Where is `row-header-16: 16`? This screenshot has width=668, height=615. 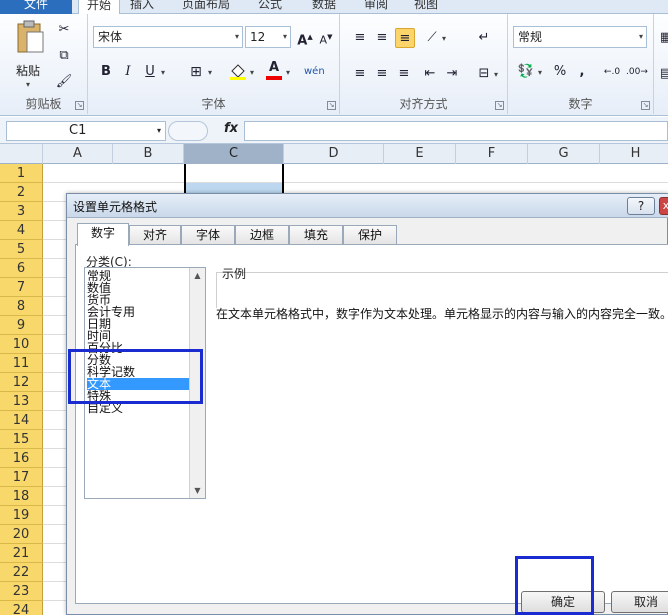 row-header-16: 16 is located at coordinates (21, 458).